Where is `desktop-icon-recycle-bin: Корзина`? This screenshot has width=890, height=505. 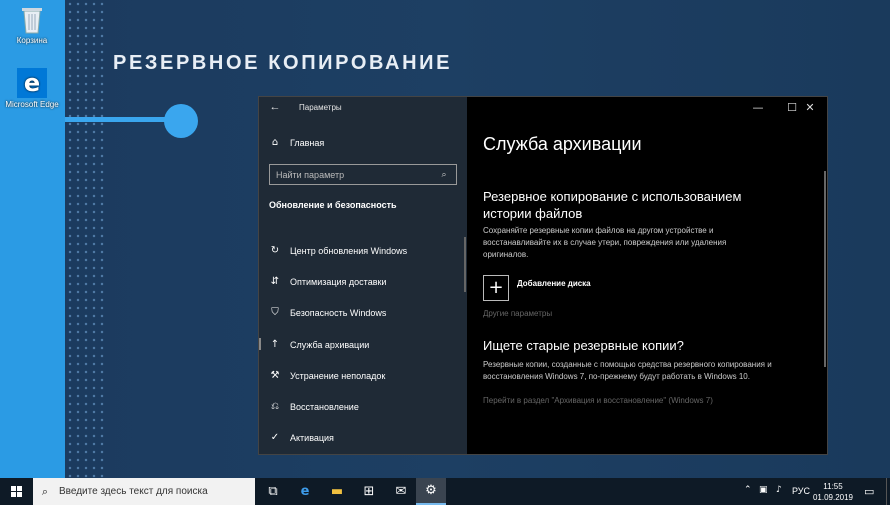 desktop-icon-recycle-bin: Корзина is located at coordinates (32, 24).